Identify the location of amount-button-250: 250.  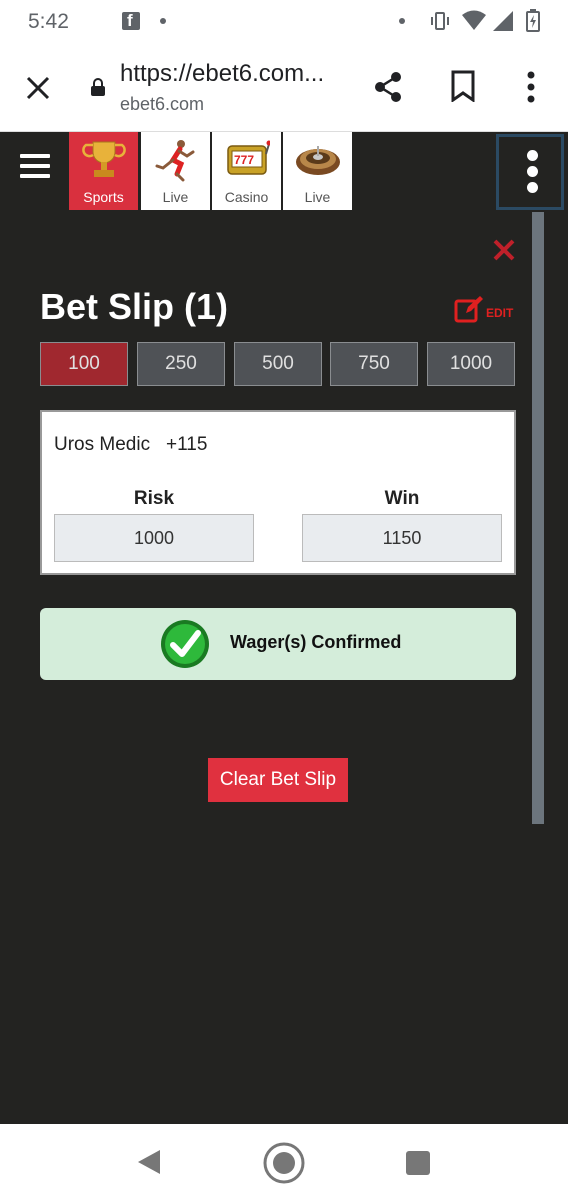
(181, 364).